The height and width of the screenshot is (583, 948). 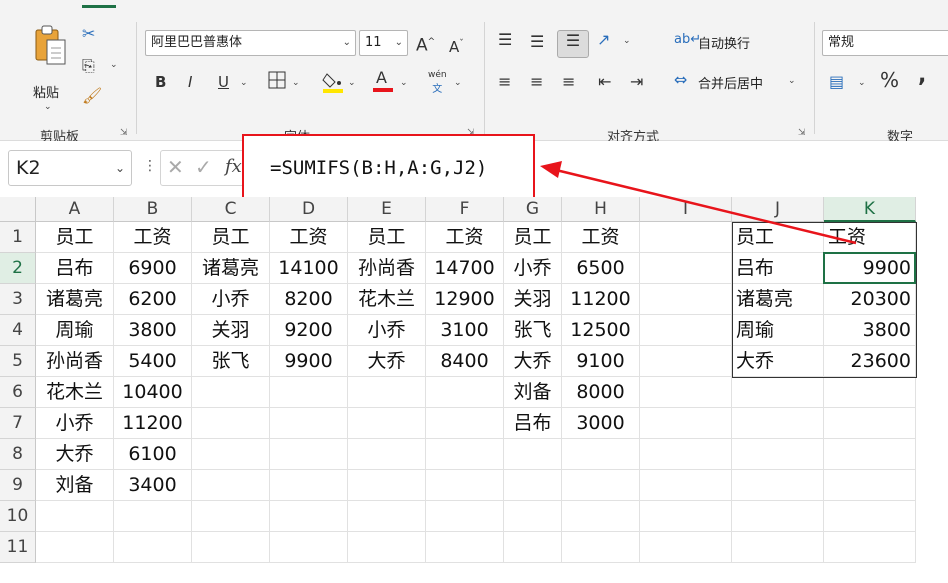 What do you see at coordinates (601, 392) in the screenshot?
I see `cell-h6: 8000` at bounding box center [601, 392].